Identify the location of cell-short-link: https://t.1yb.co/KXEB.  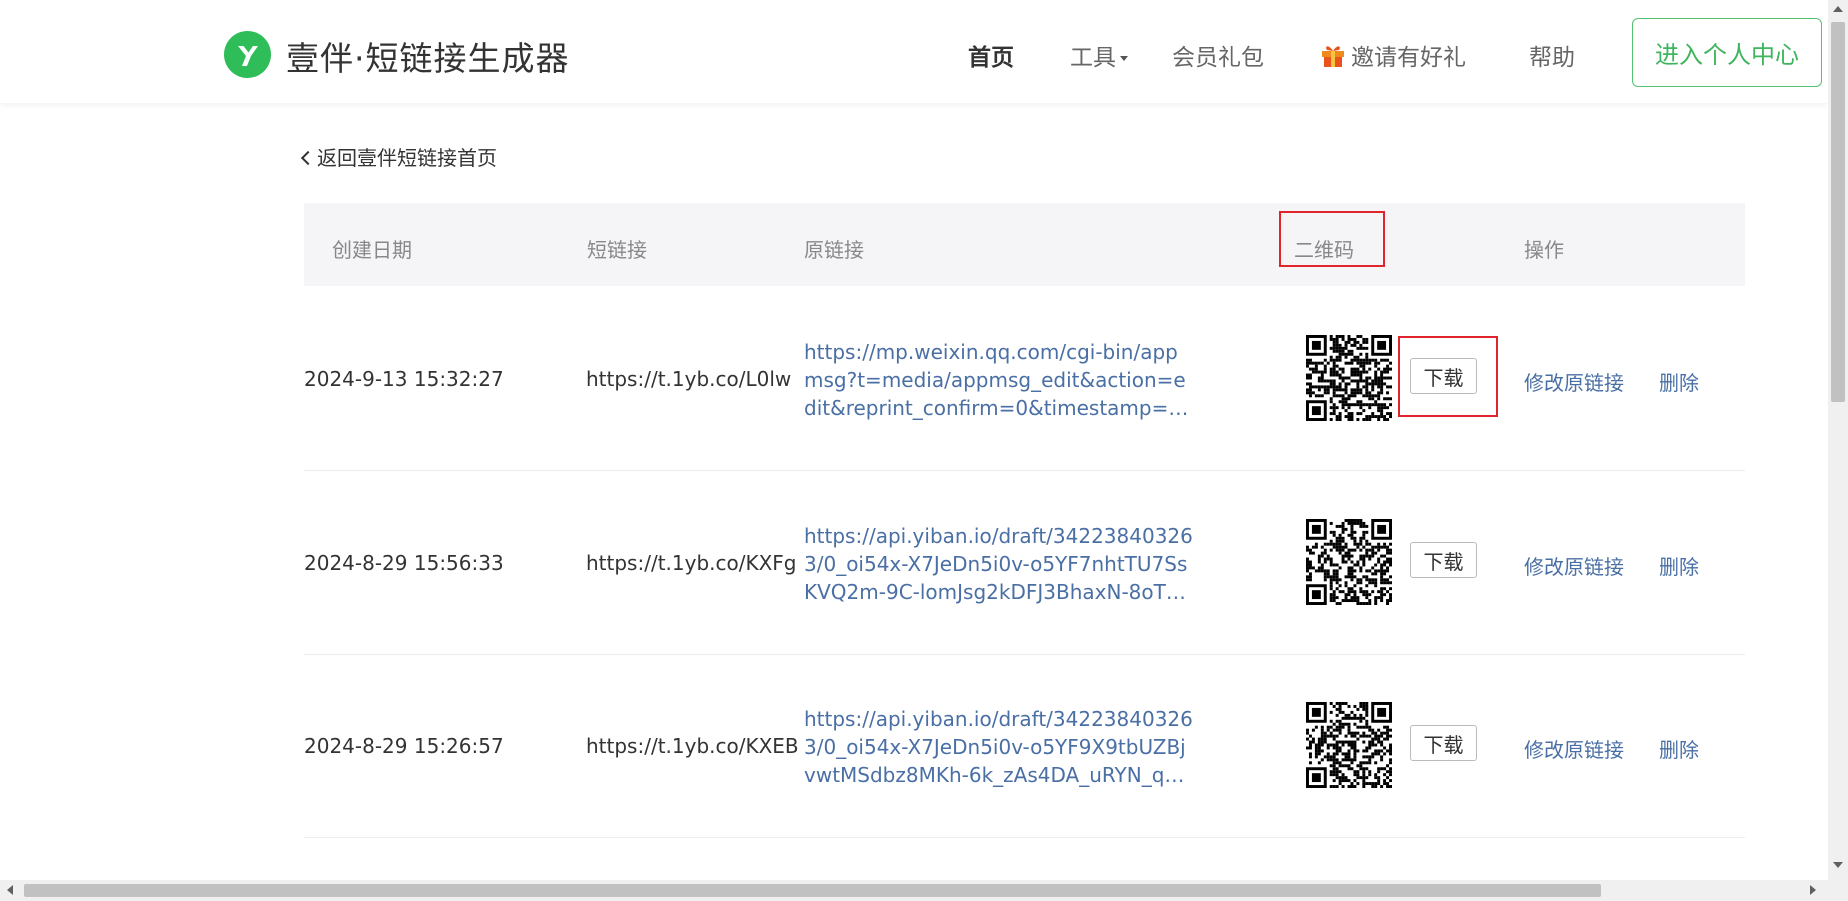
(692, 746).